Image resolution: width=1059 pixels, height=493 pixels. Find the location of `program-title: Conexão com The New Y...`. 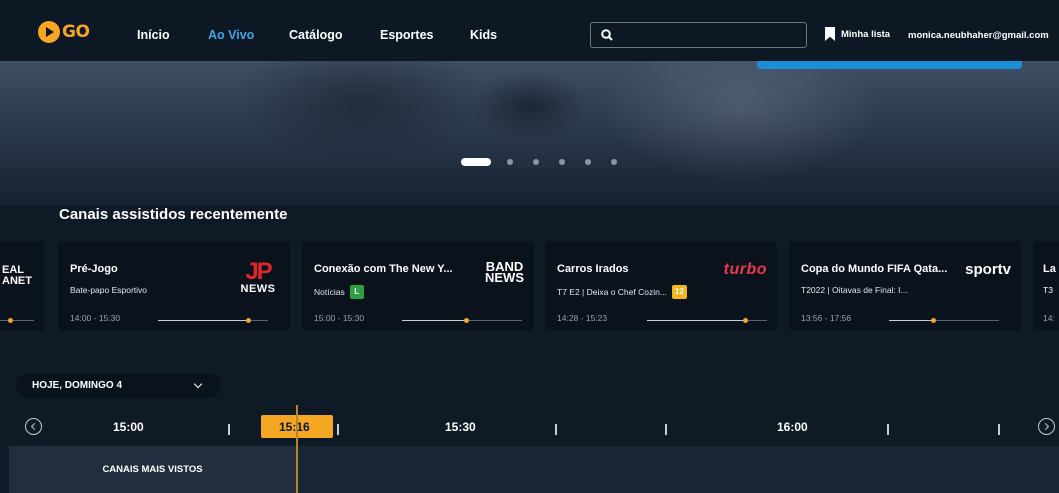

program-title: Conexão com The New Y... is located at coordinates (383, 269).